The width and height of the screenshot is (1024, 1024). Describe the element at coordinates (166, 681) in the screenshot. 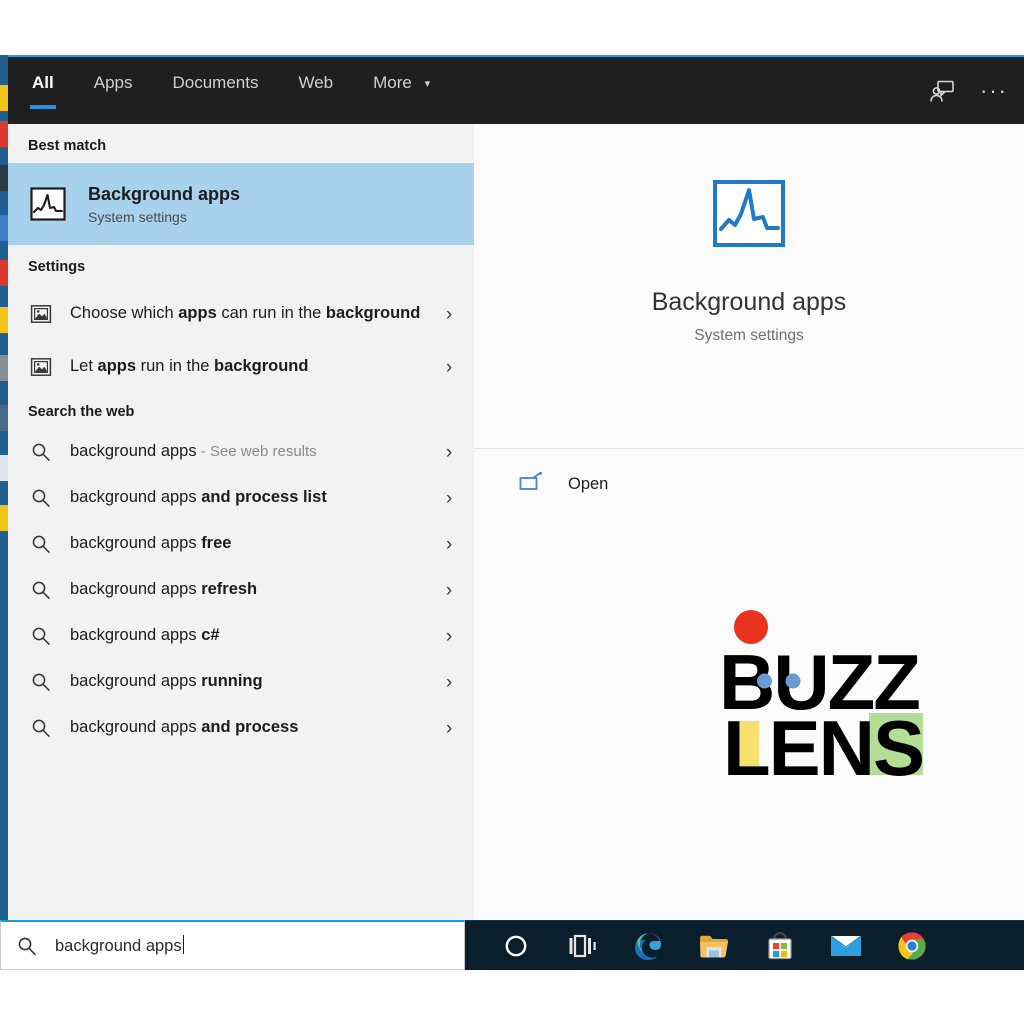

I see `web-result-label: background apps running` at that location.